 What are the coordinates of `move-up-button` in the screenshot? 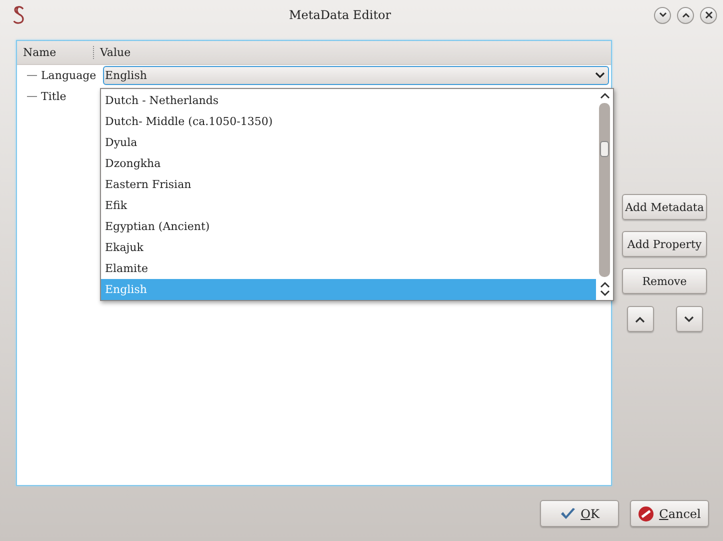 It's located at (640, 319).